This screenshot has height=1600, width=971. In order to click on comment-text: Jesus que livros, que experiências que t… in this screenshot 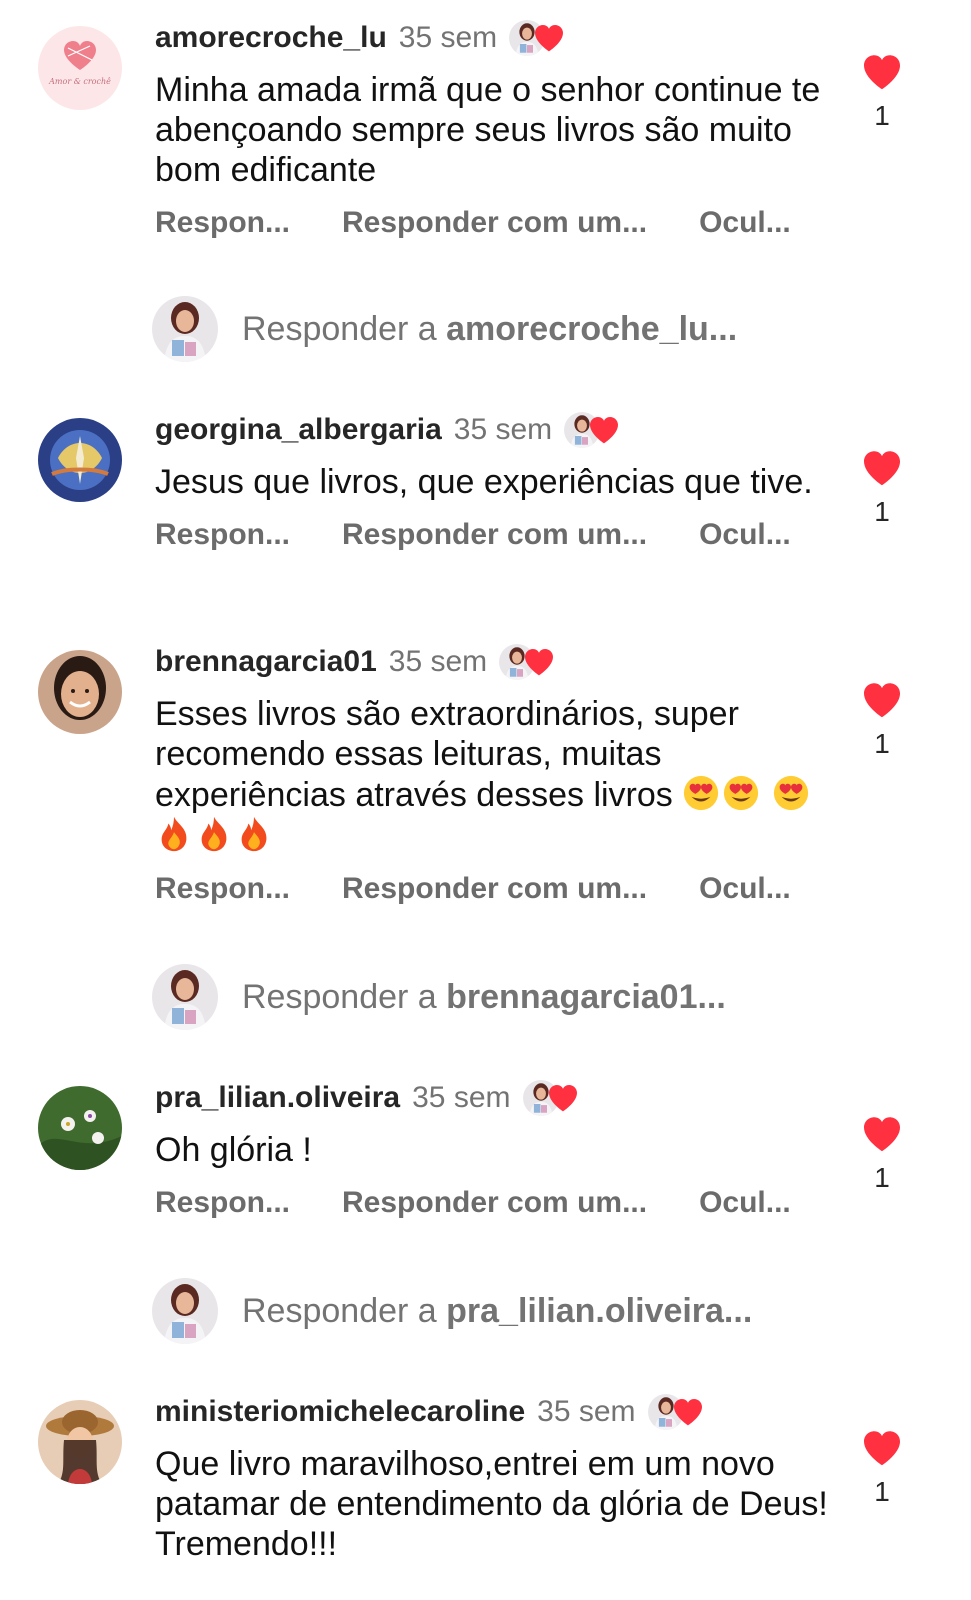, I will do `click(484, 482)`.